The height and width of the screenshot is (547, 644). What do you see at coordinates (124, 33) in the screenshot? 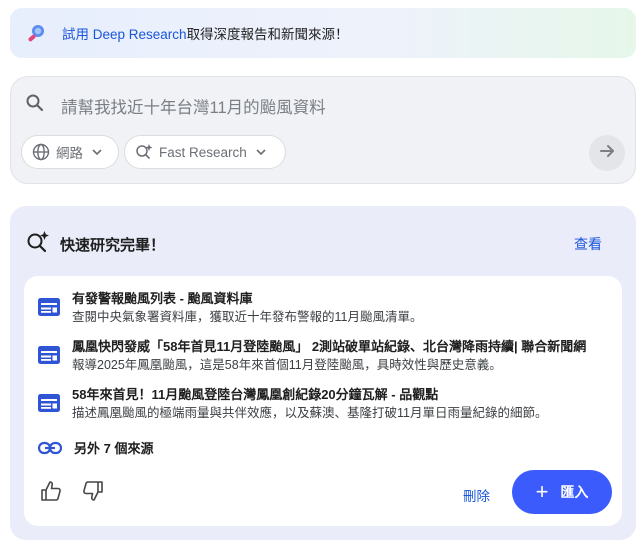
I see `promo-link: 試用 Deep Research` at bounding box center [124, 33].